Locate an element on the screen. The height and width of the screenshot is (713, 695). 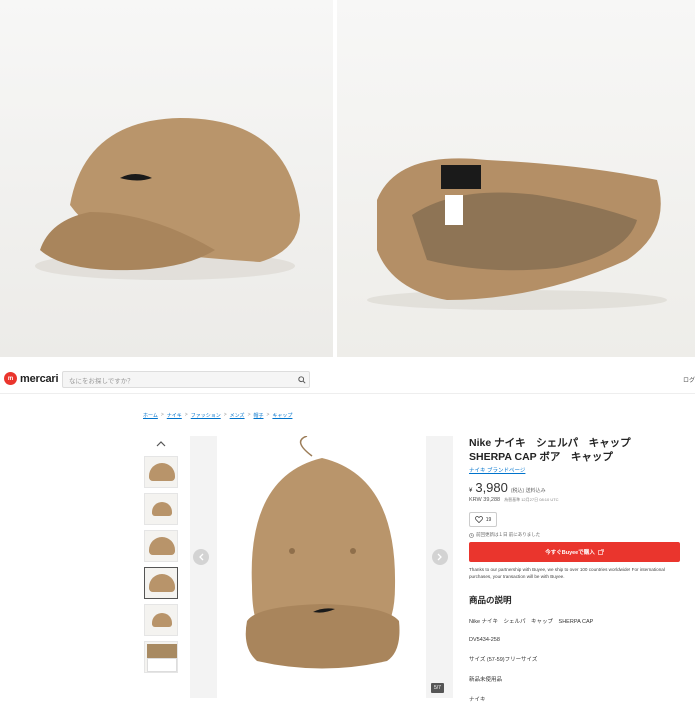
thumbnail-list is located at coordinates (161, 555).